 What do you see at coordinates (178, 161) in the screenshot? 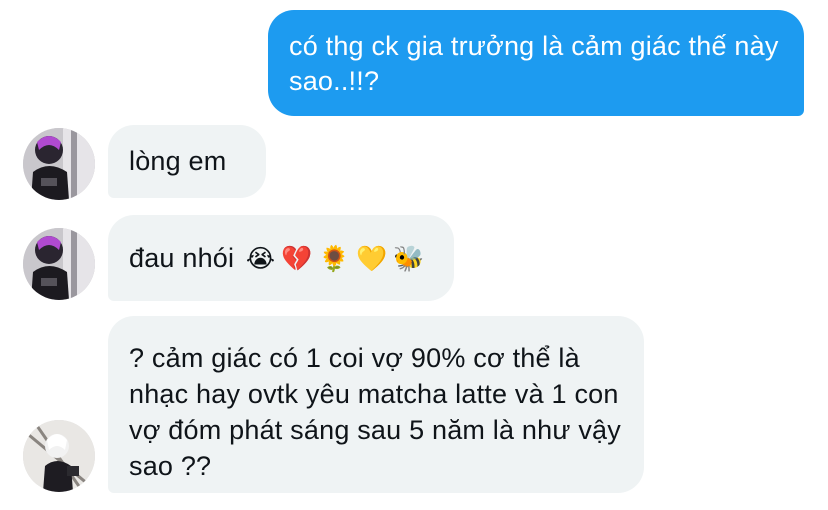
I see `message-text: lòng em` at bounding box center [178, 161].